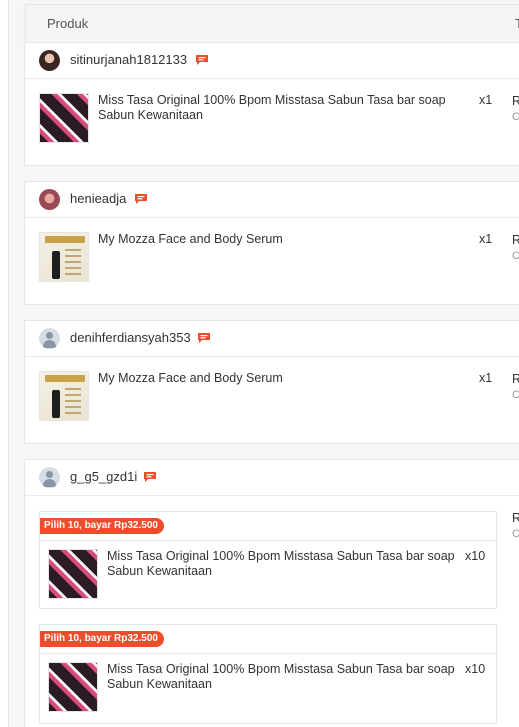 The image size is (519, 727). Describe the element at coordinates (272, 24) in the screenshot. I see `table-header: Produk T` at that location.